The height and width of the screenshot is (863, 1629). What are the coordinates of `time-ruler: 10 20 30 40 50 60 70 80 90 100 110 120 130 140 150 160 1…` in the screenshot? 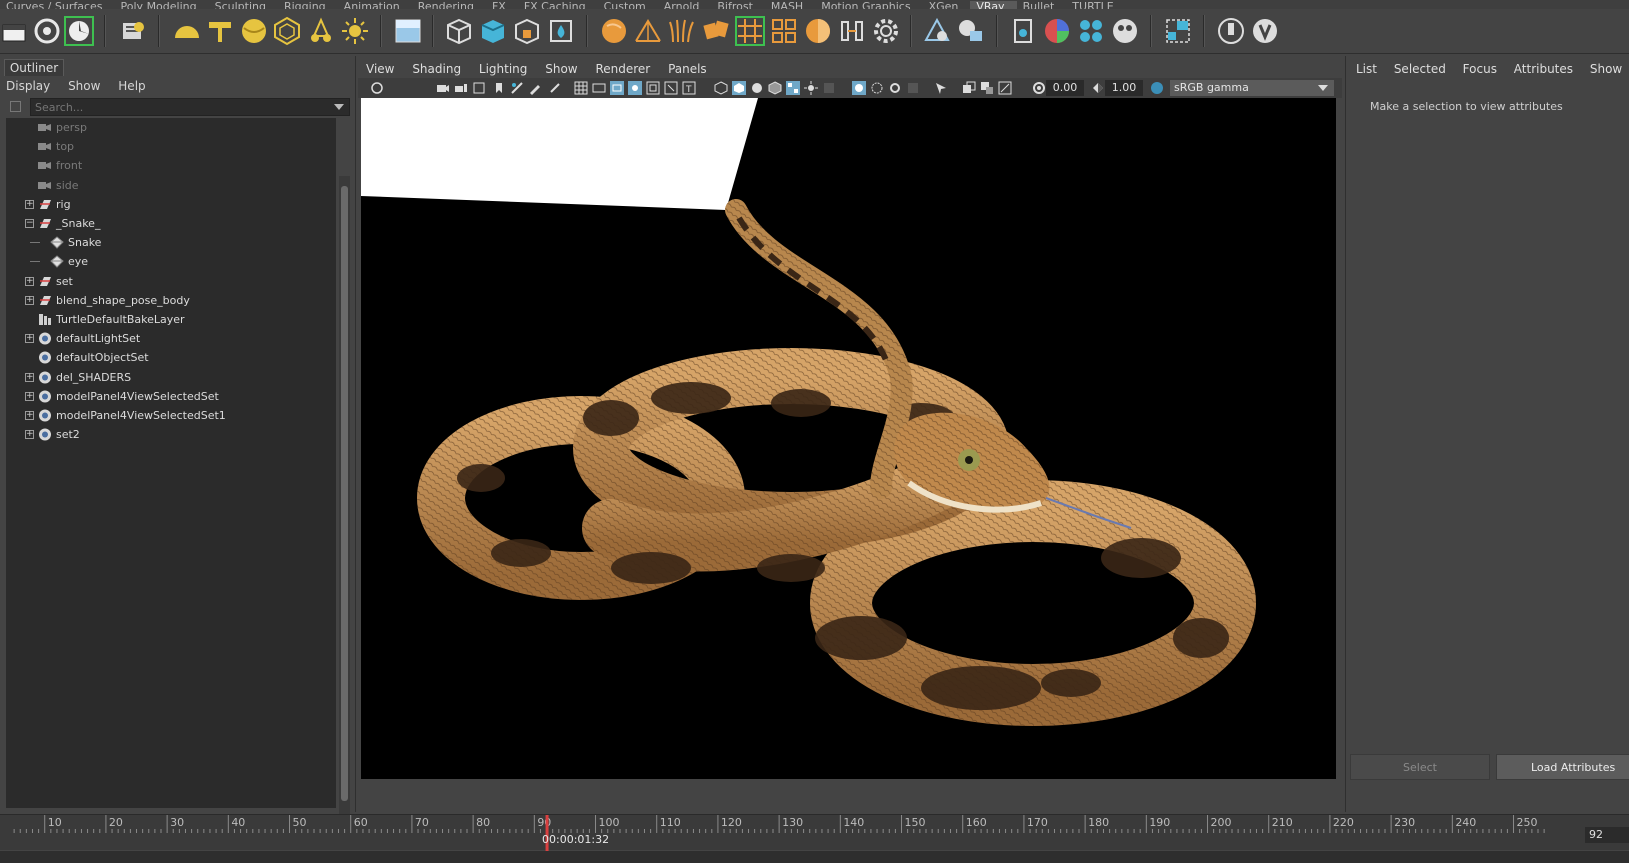 It's located at (789, 833).